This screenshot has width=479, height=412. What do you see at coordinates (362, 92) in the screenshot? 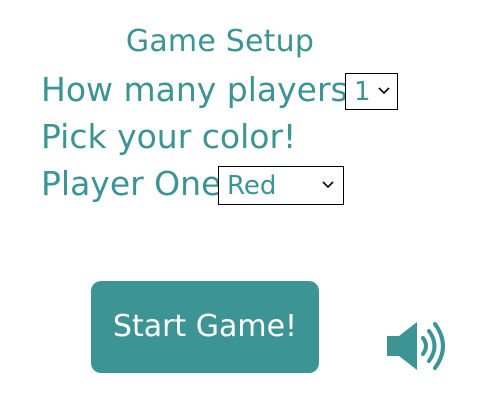
I see `players-select-value: 1` at bounding box center [362, 92].